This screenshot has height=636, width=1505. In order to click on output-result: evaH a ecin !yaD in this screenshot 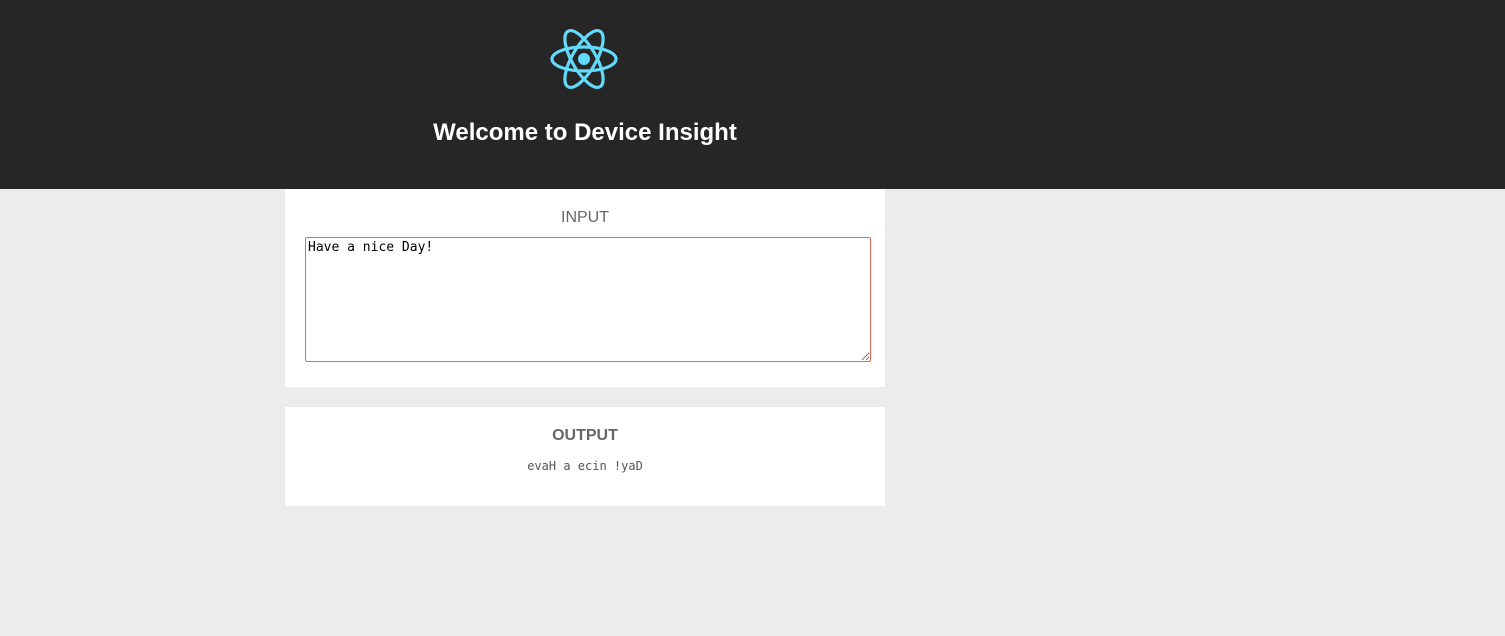, I will do `click(585, 466)`.